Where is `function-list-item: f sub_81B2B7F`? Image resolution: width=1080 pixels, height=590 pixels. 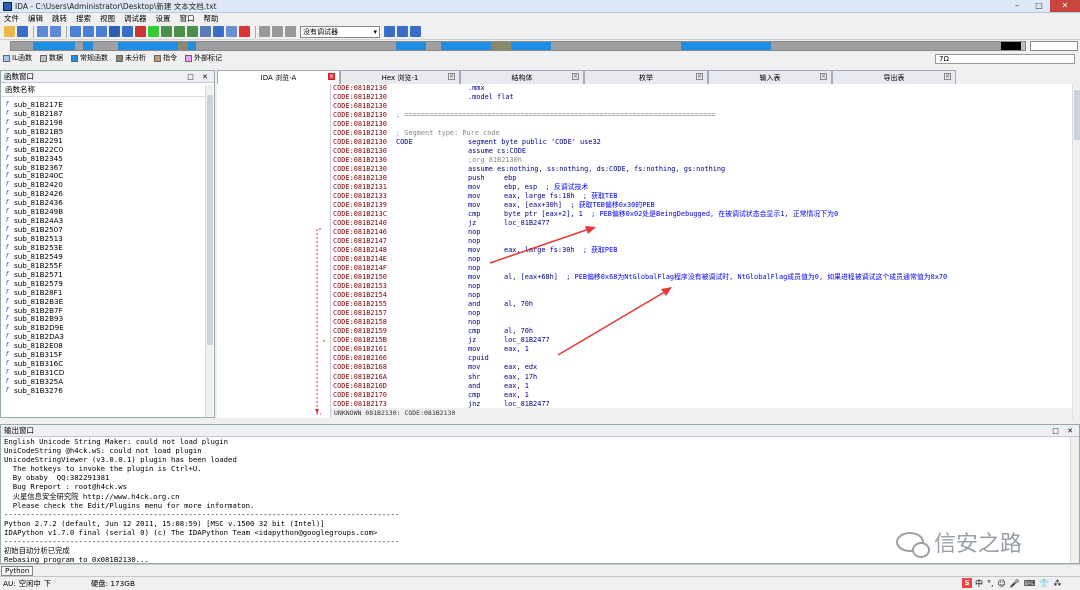 function-list-item: f sub_81B2B7F is located at coordinates (103, 310).